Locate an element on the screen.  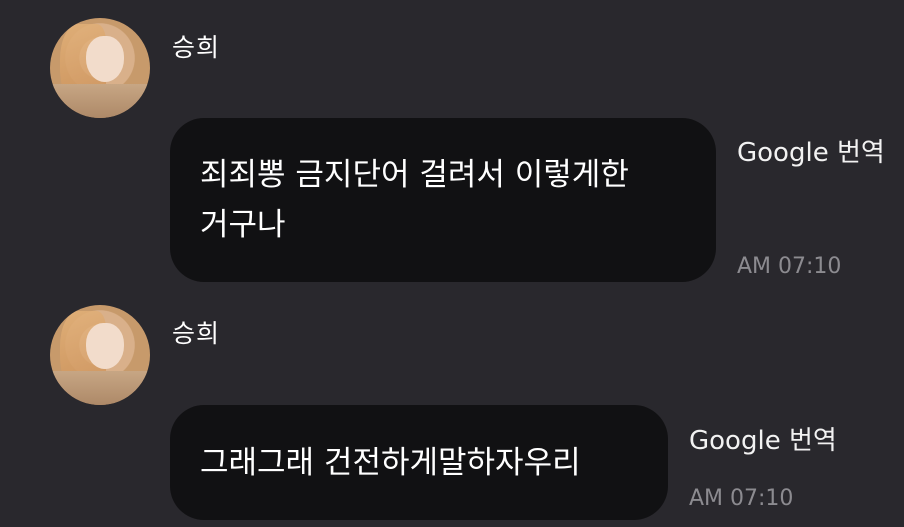
message-bubble: 그래그래 건전하게말하자우리 is located at coordinates (419, 462).